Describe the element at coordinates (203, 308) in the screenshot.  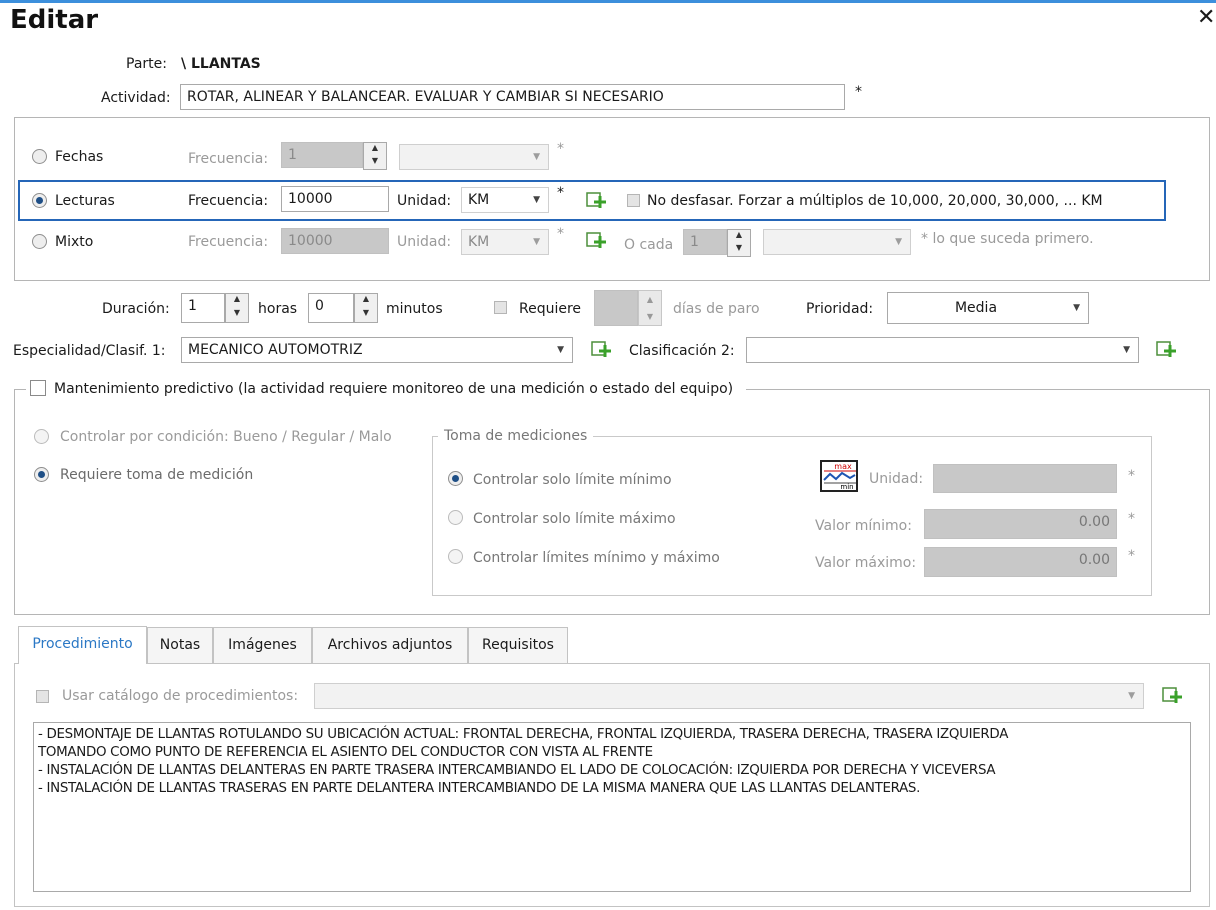
I see `horas-input: 1` at that location.